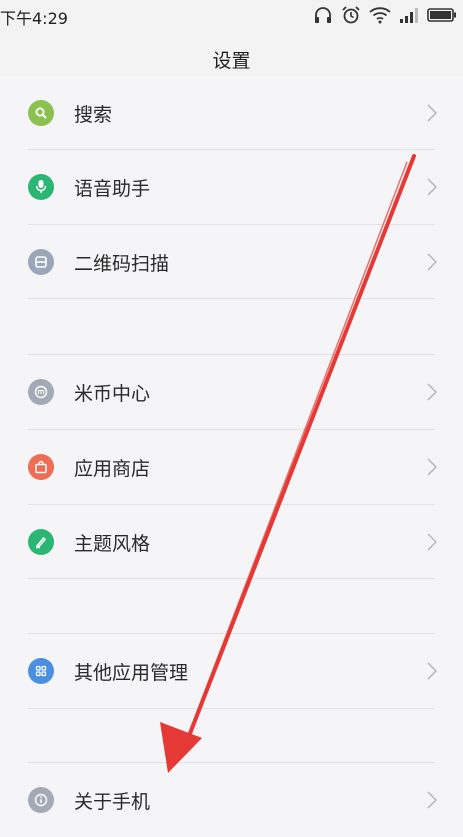 The width and height of the screenshot is (463, 837). Describe the element at coordinates (41, 187) in the screenshot. I see `microphone-icon` at that location.